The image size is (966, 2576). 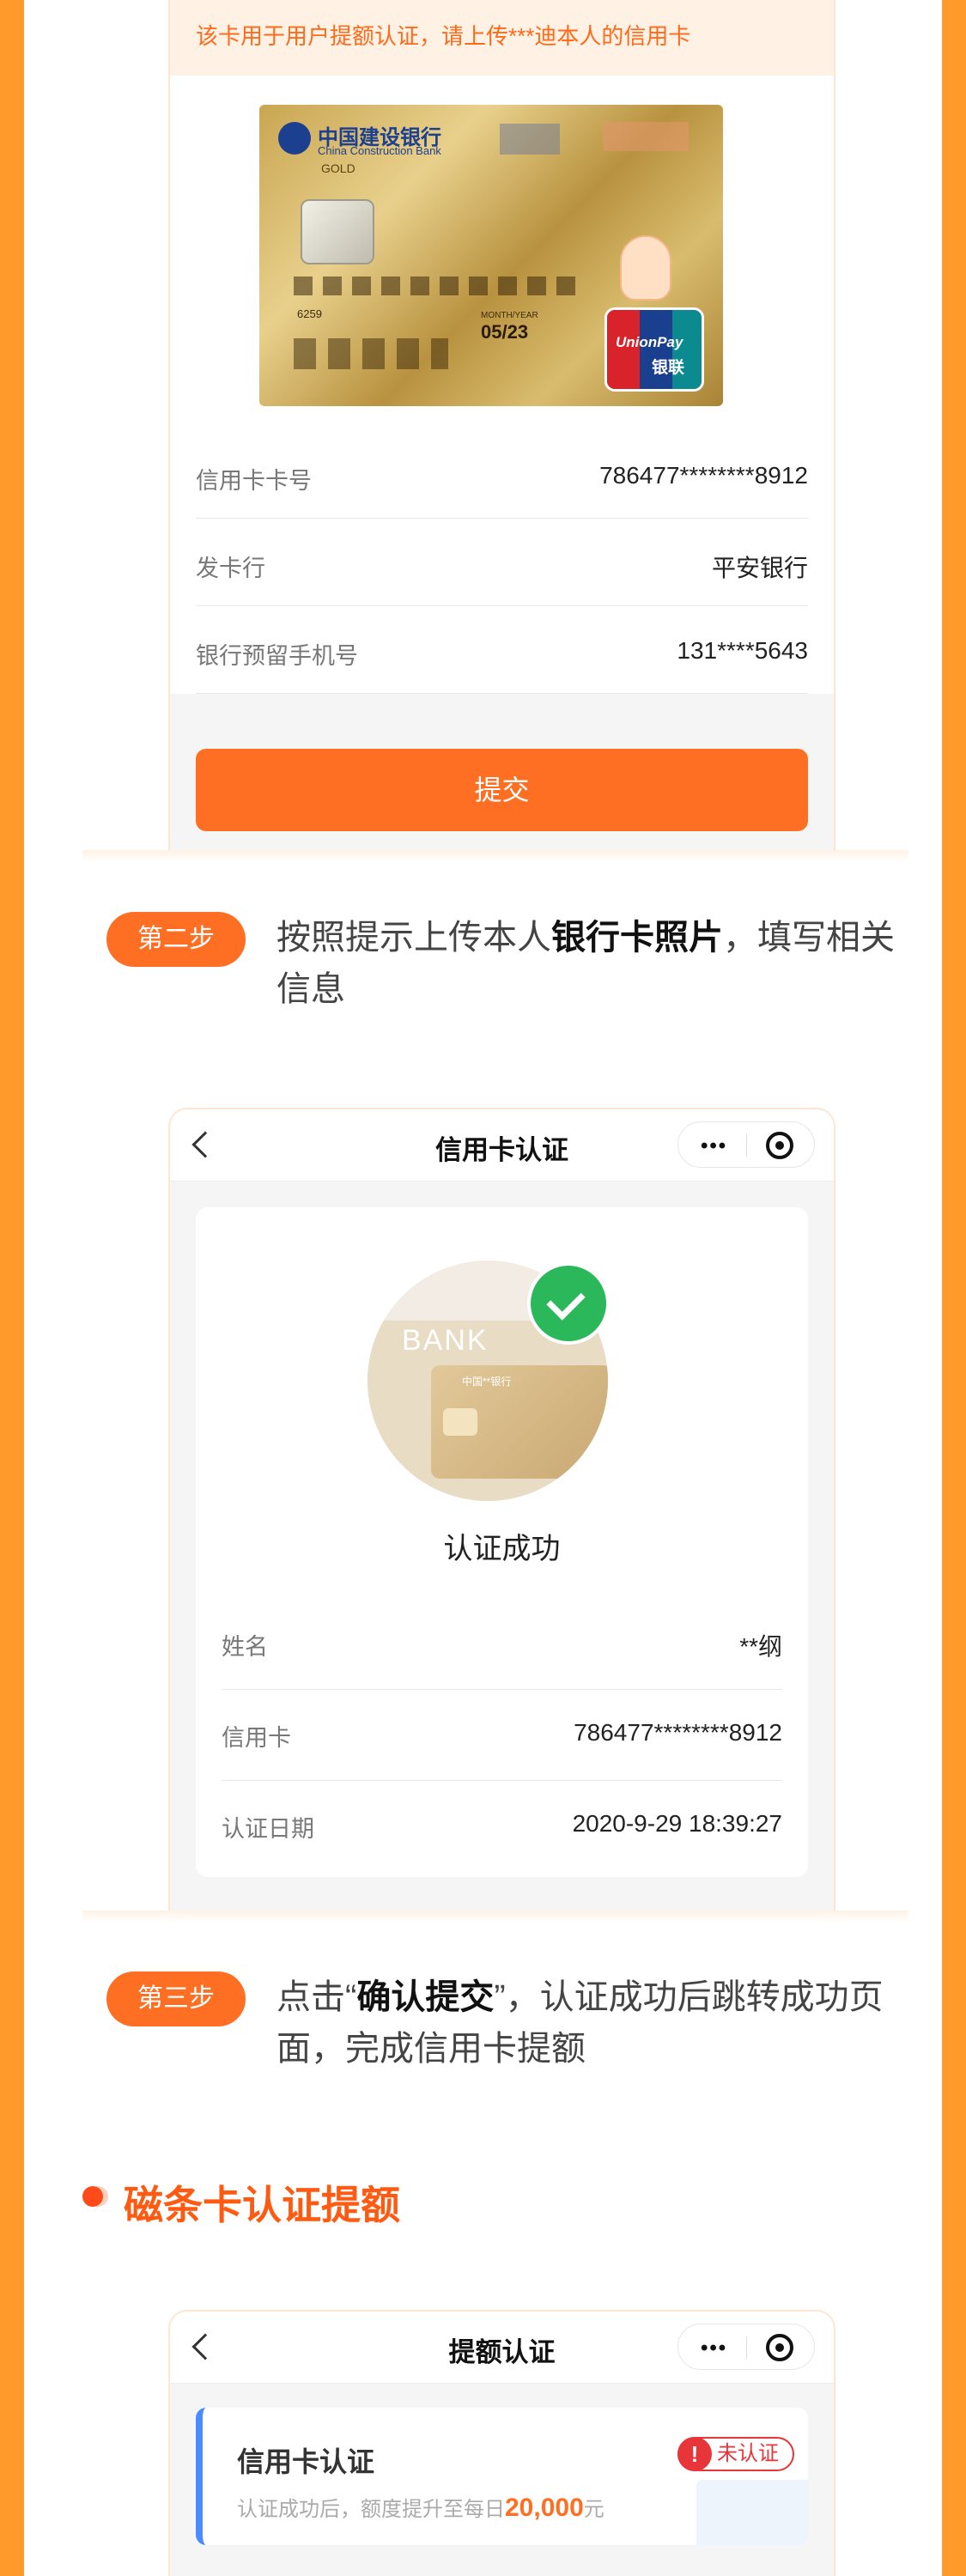 I want to click on issuer-row: 发卡行 平安银行, so click(x=502, y=563).